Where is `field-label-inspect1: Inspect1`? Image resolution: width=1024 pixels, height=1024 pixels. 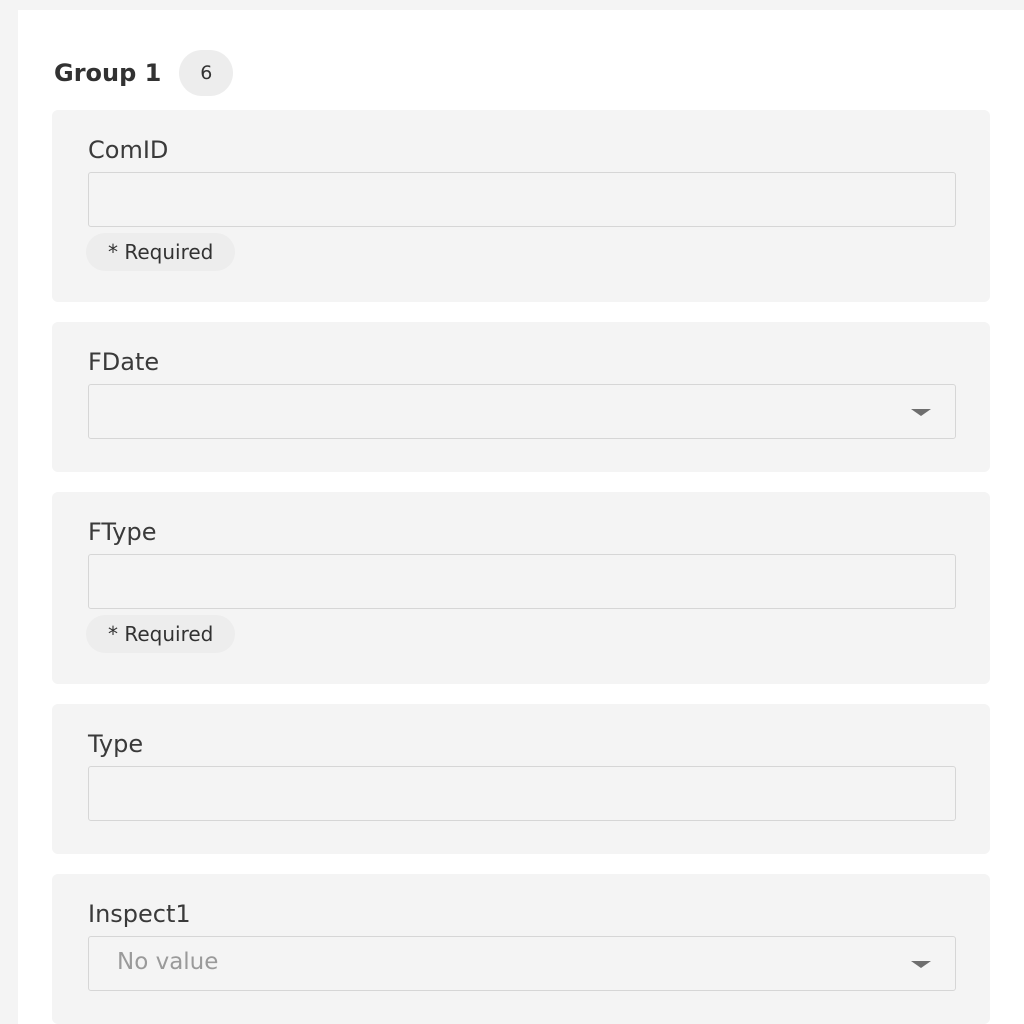
field-label-inspect1: Inspect1 is located at coordinates (139, 914).